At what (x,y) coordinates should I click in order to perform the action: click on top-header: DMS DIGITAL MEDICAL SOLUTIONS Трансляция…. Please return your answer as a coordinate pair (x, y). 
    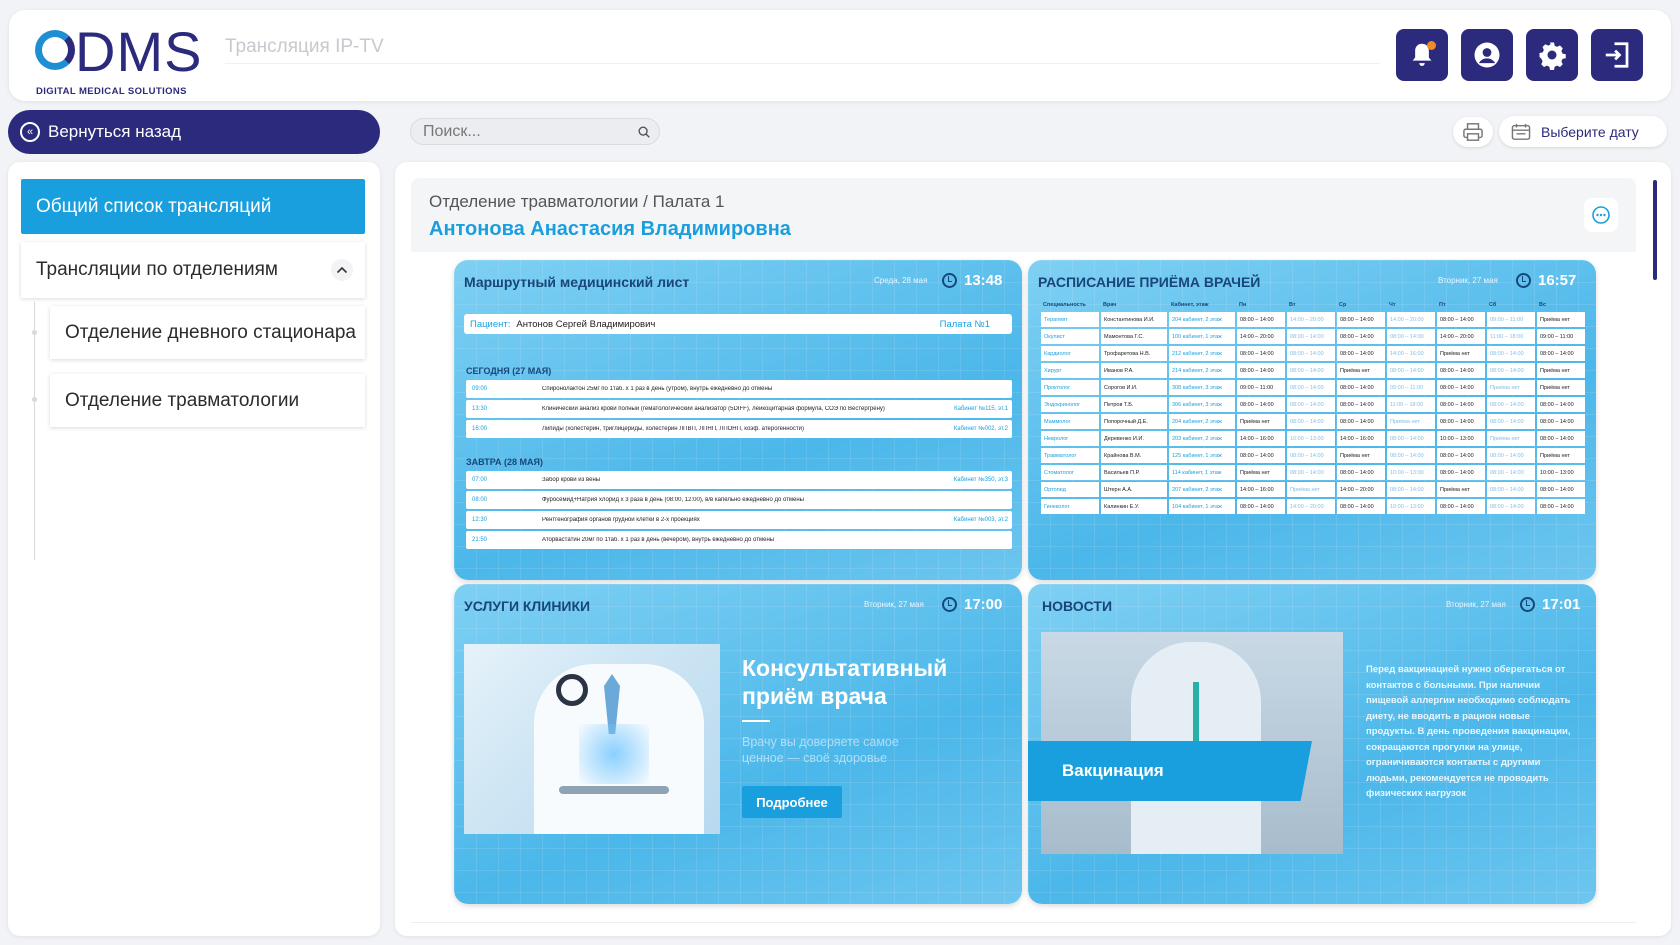
    Looking at the image, I should click on (840, 55).